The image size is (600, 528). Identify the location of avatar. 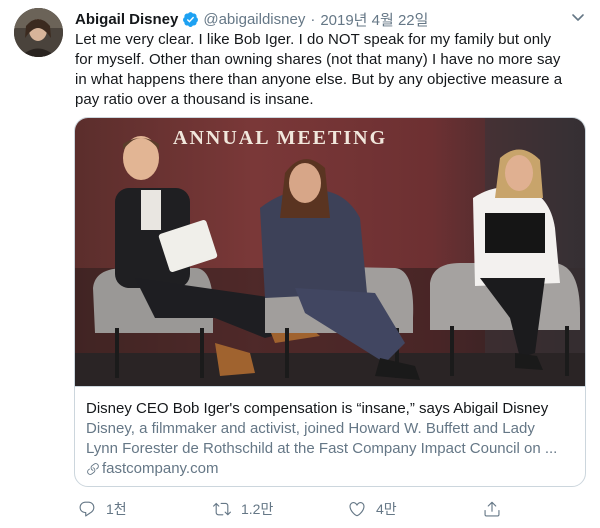
(38, 32).